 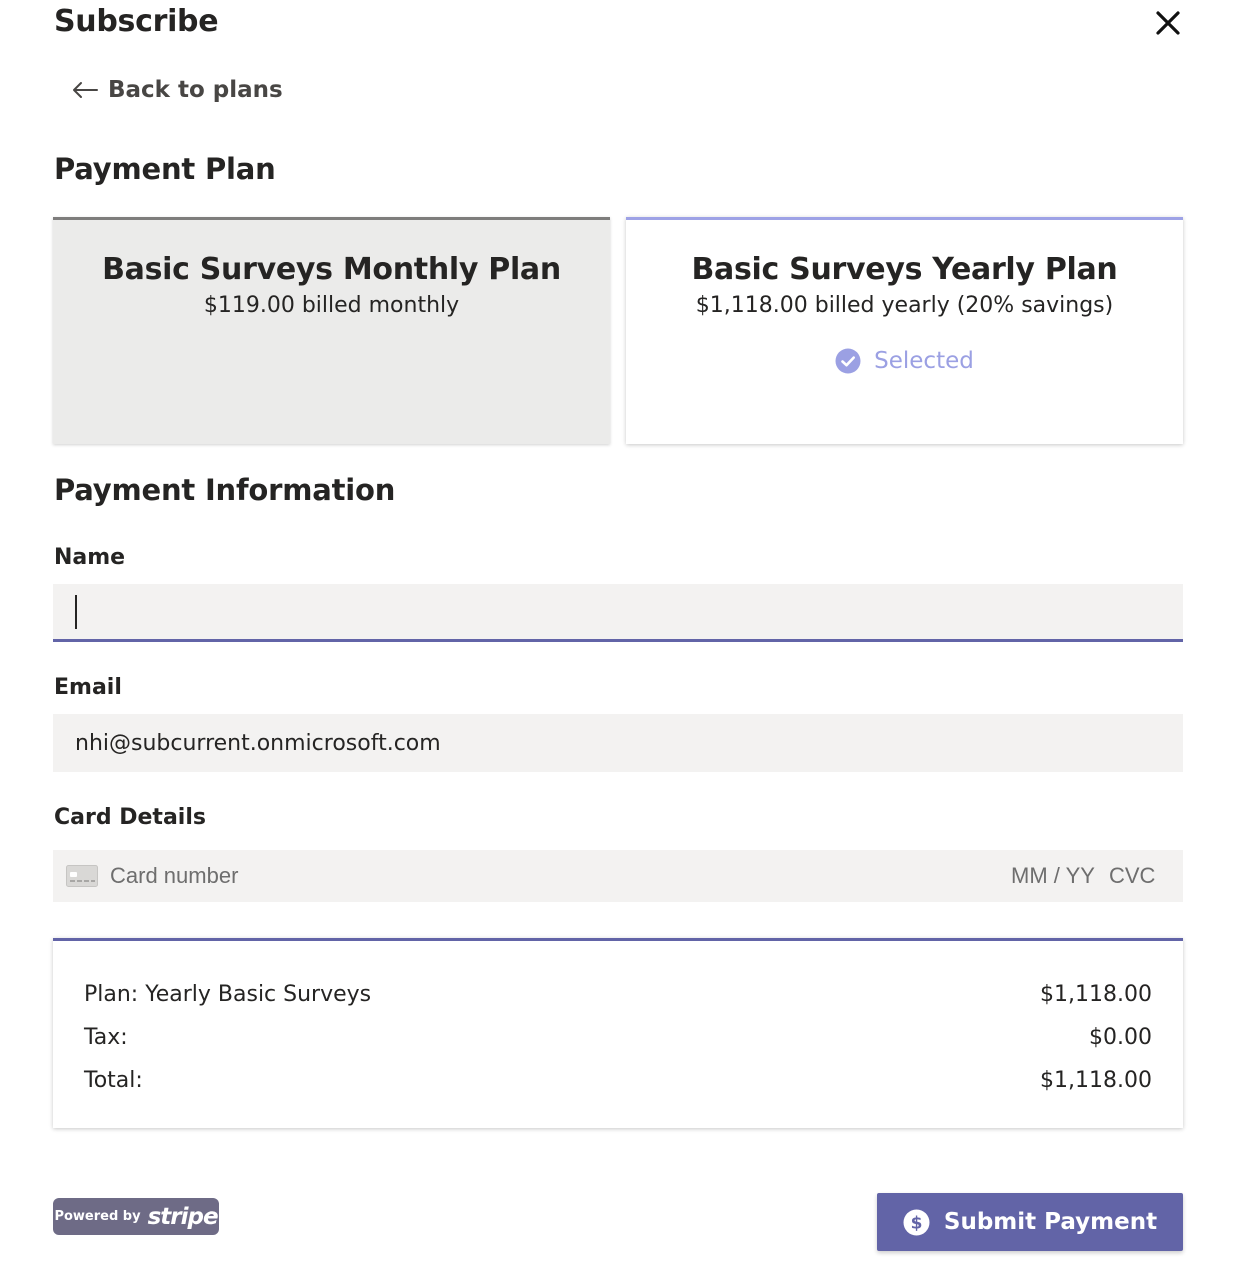 I want to click on arrow-left-icon, so click(x=85, y=90).